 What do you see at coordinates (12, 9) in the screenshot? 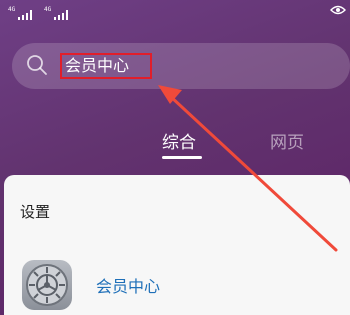
I see `signal-label-1: 4G` at bounding box center [12, 9].